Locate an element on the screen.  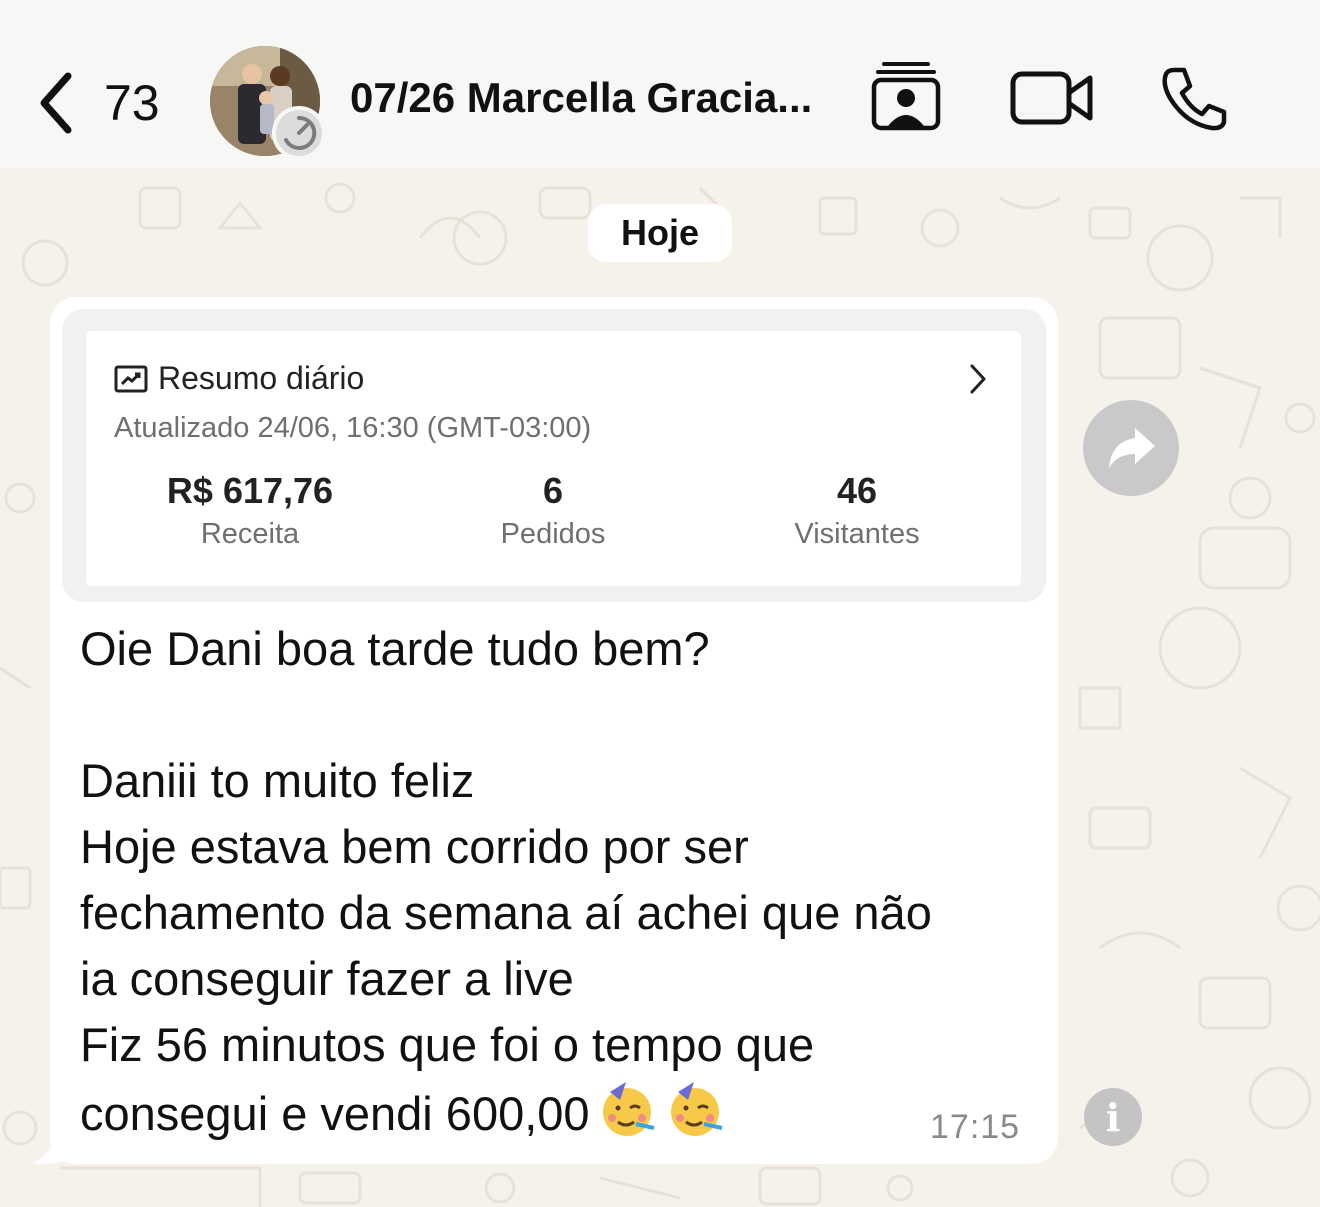
info-button: i is located at coordinates (1113, 1117).